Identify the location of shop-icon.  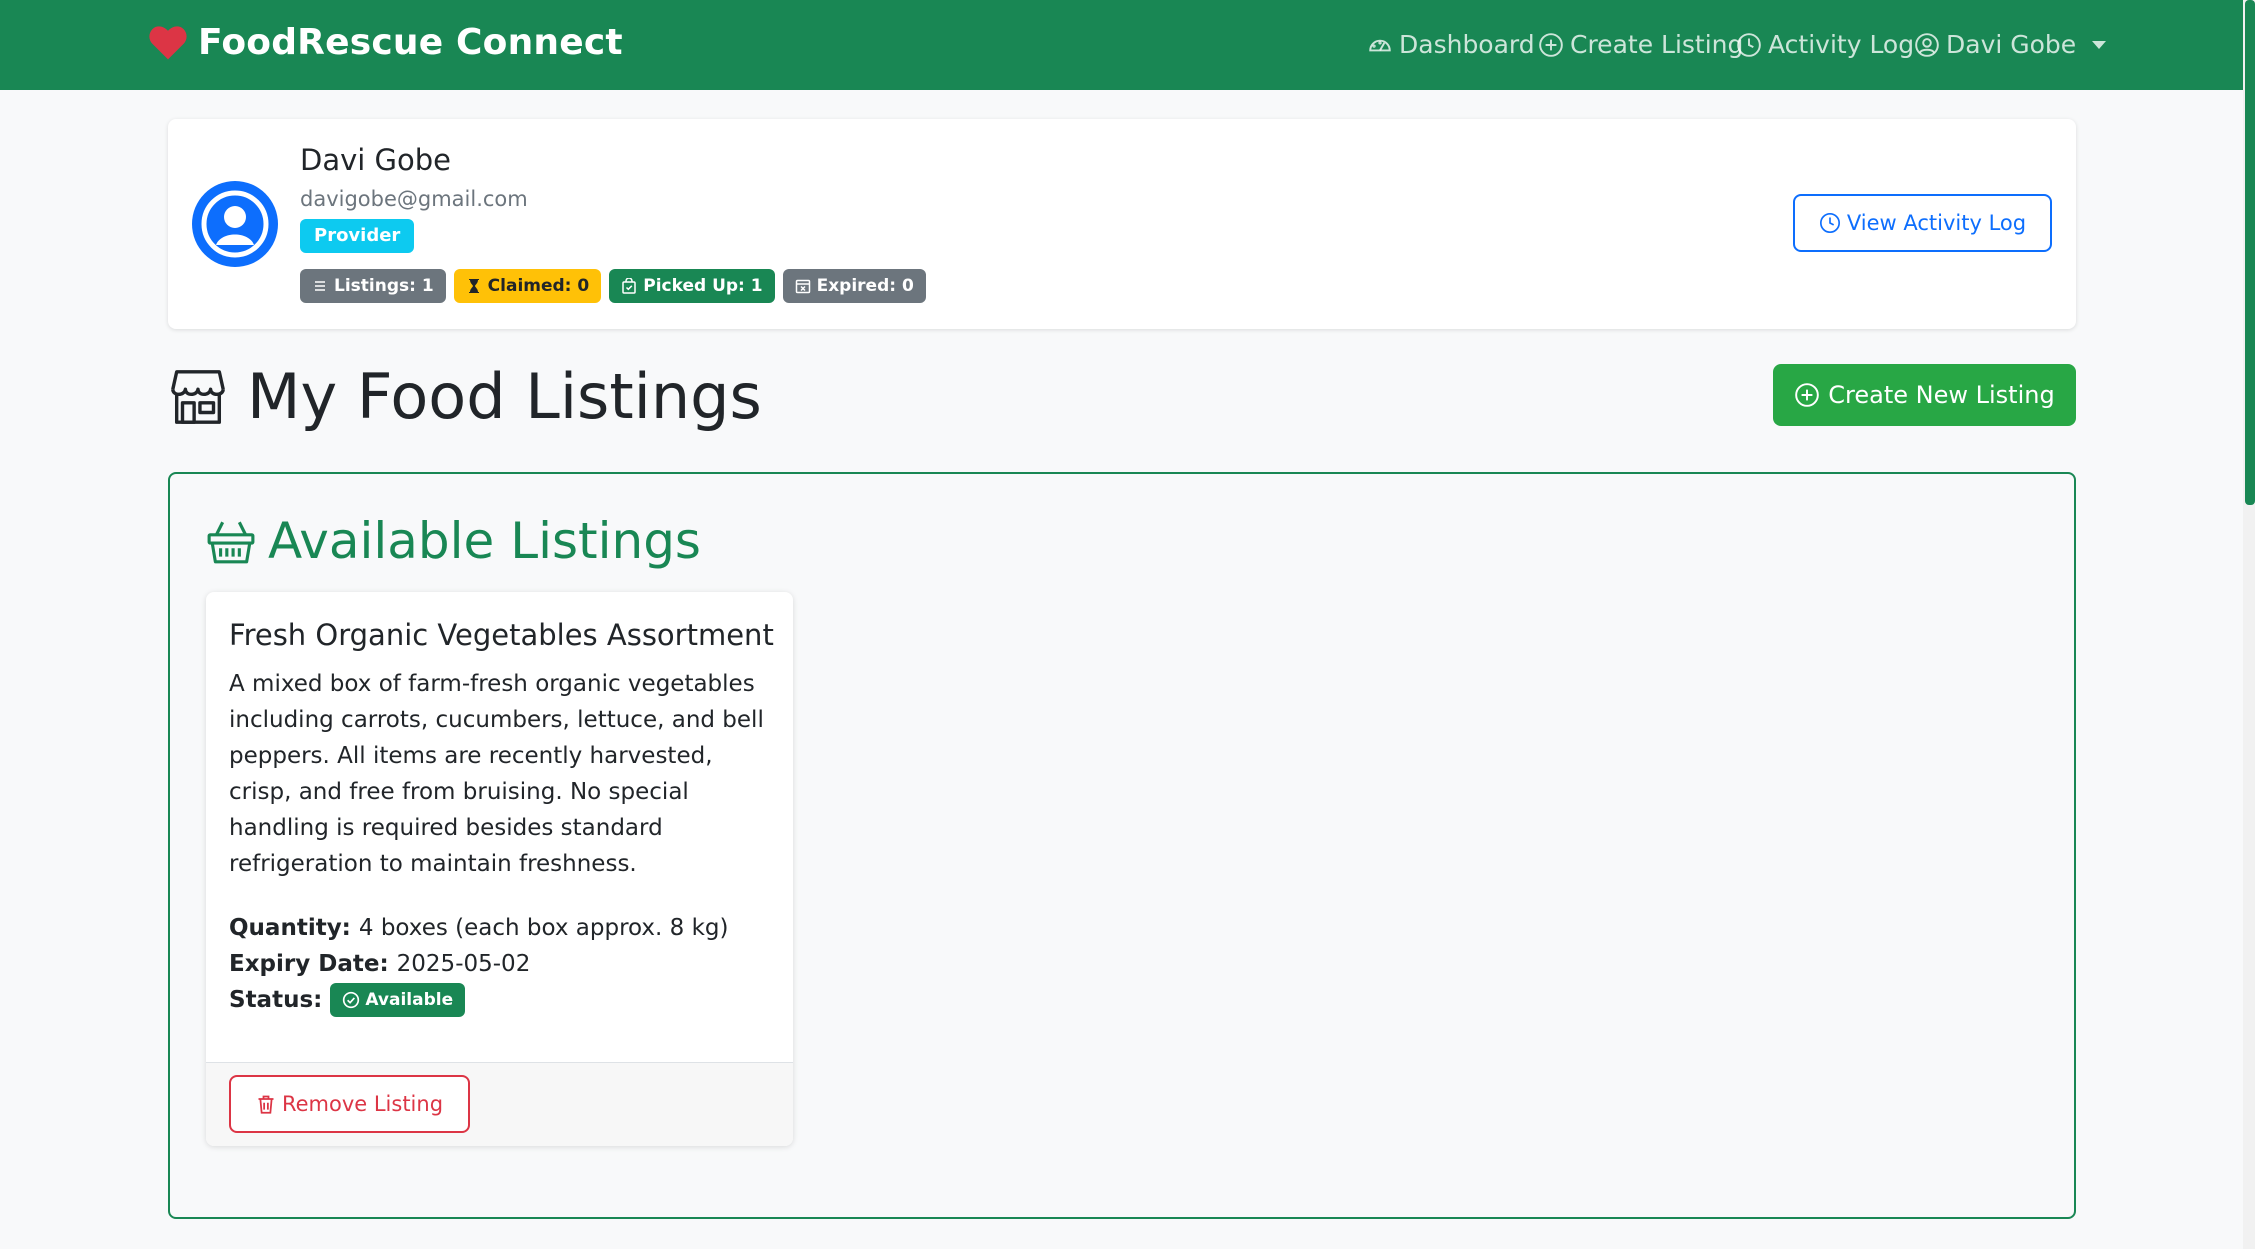
(198, 396).